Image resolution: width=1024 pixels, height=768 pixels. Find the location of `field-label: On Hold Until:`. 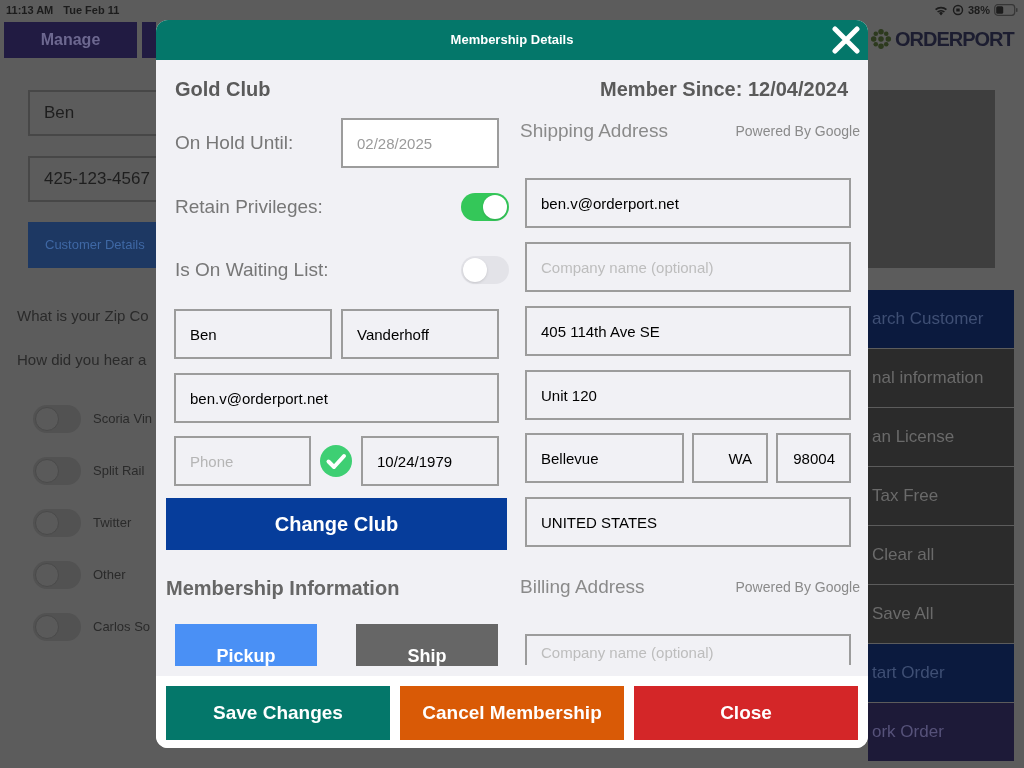

field-label: On Hold Until: is located at coordinates (235, 142).